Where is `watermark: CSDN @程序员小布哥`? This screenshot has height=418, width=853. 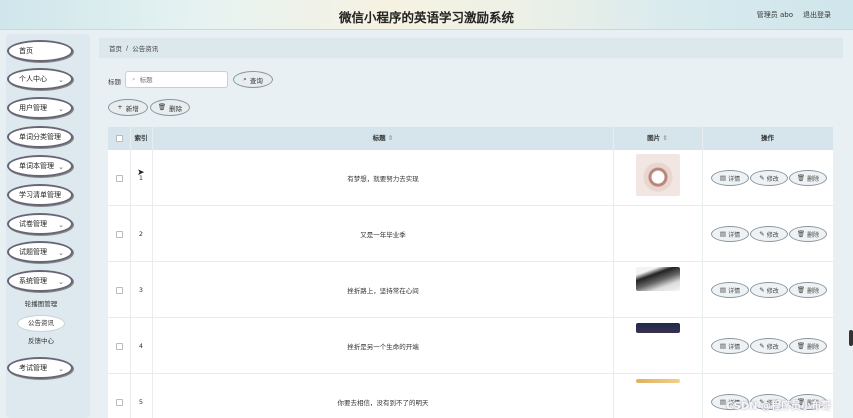
watermark: CSDN @程序员小布哥 is located at coordinates (778, 406).